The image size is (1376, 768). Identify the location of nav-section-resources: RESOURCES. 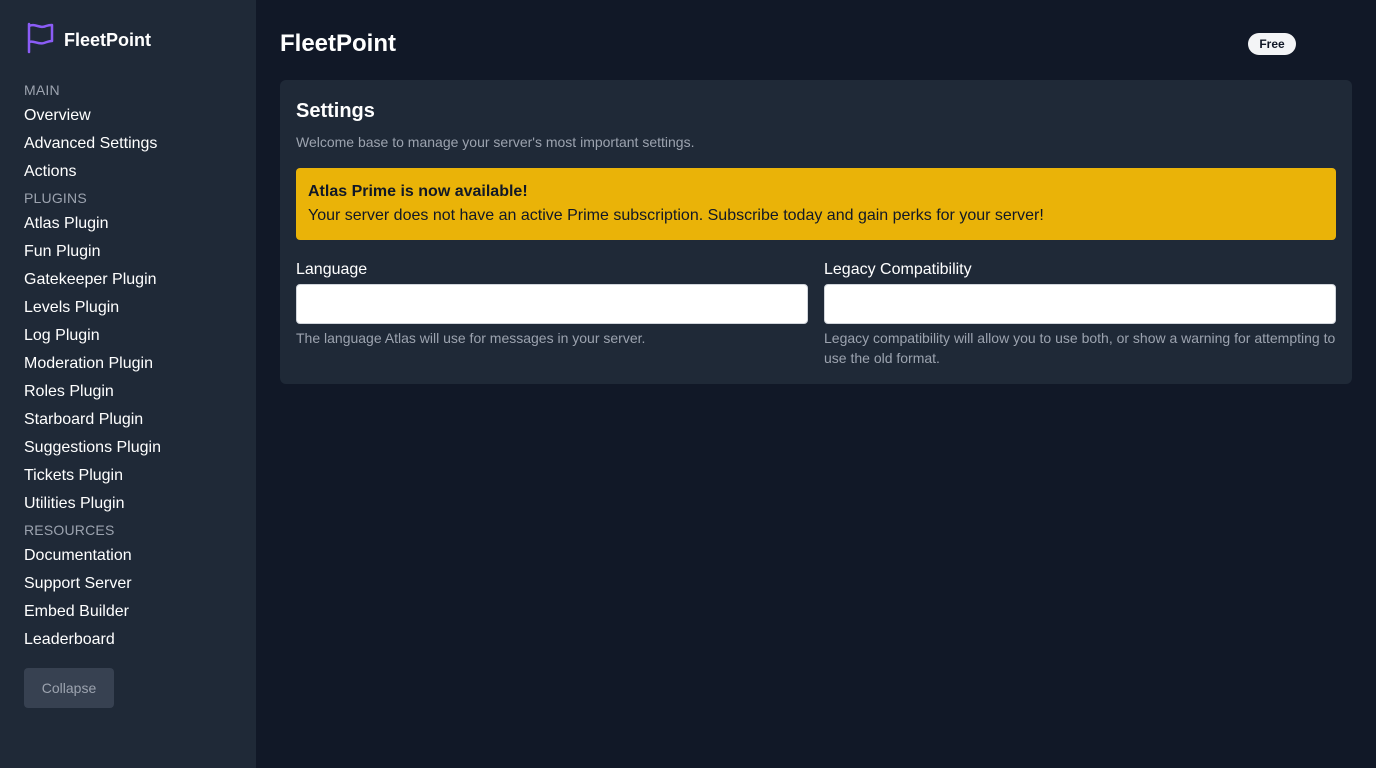
(69, 530).